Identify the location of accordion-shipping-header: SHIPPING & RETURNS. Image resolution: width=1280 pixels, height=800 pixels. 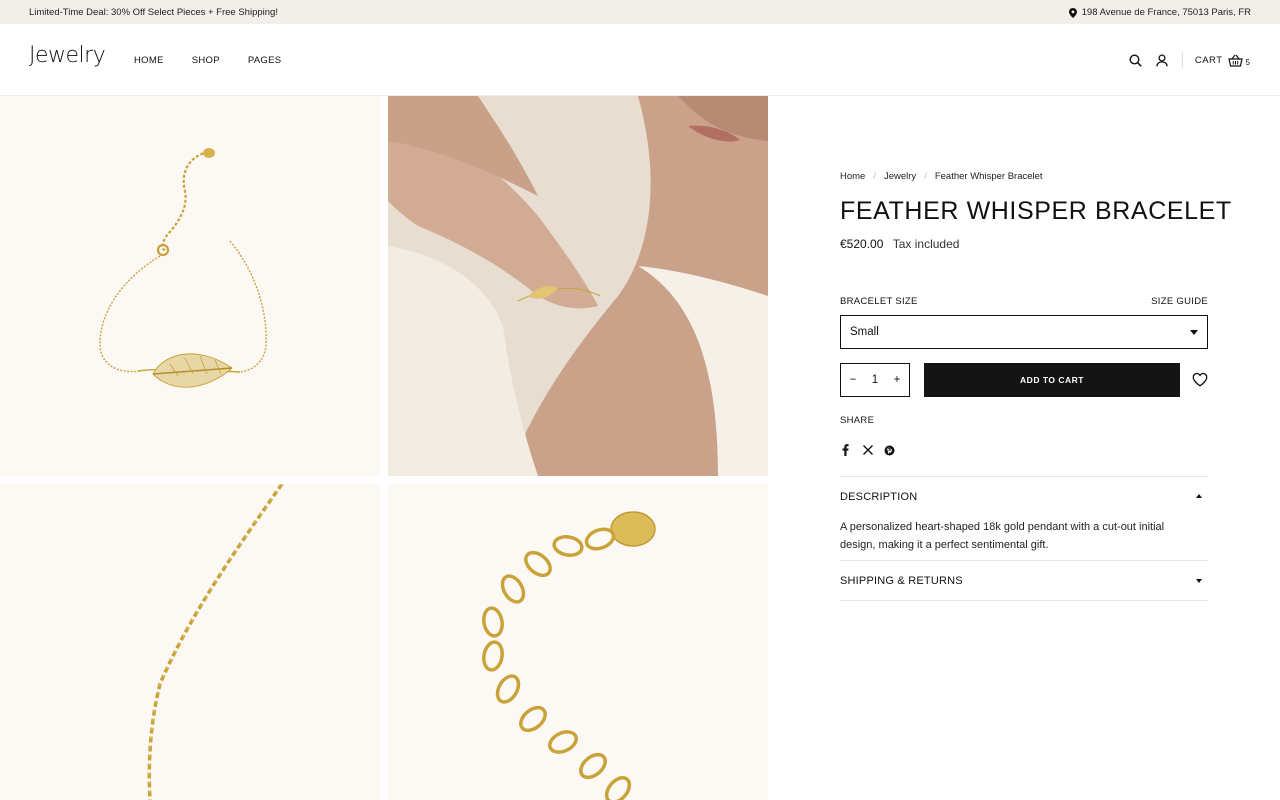
(901, 581).